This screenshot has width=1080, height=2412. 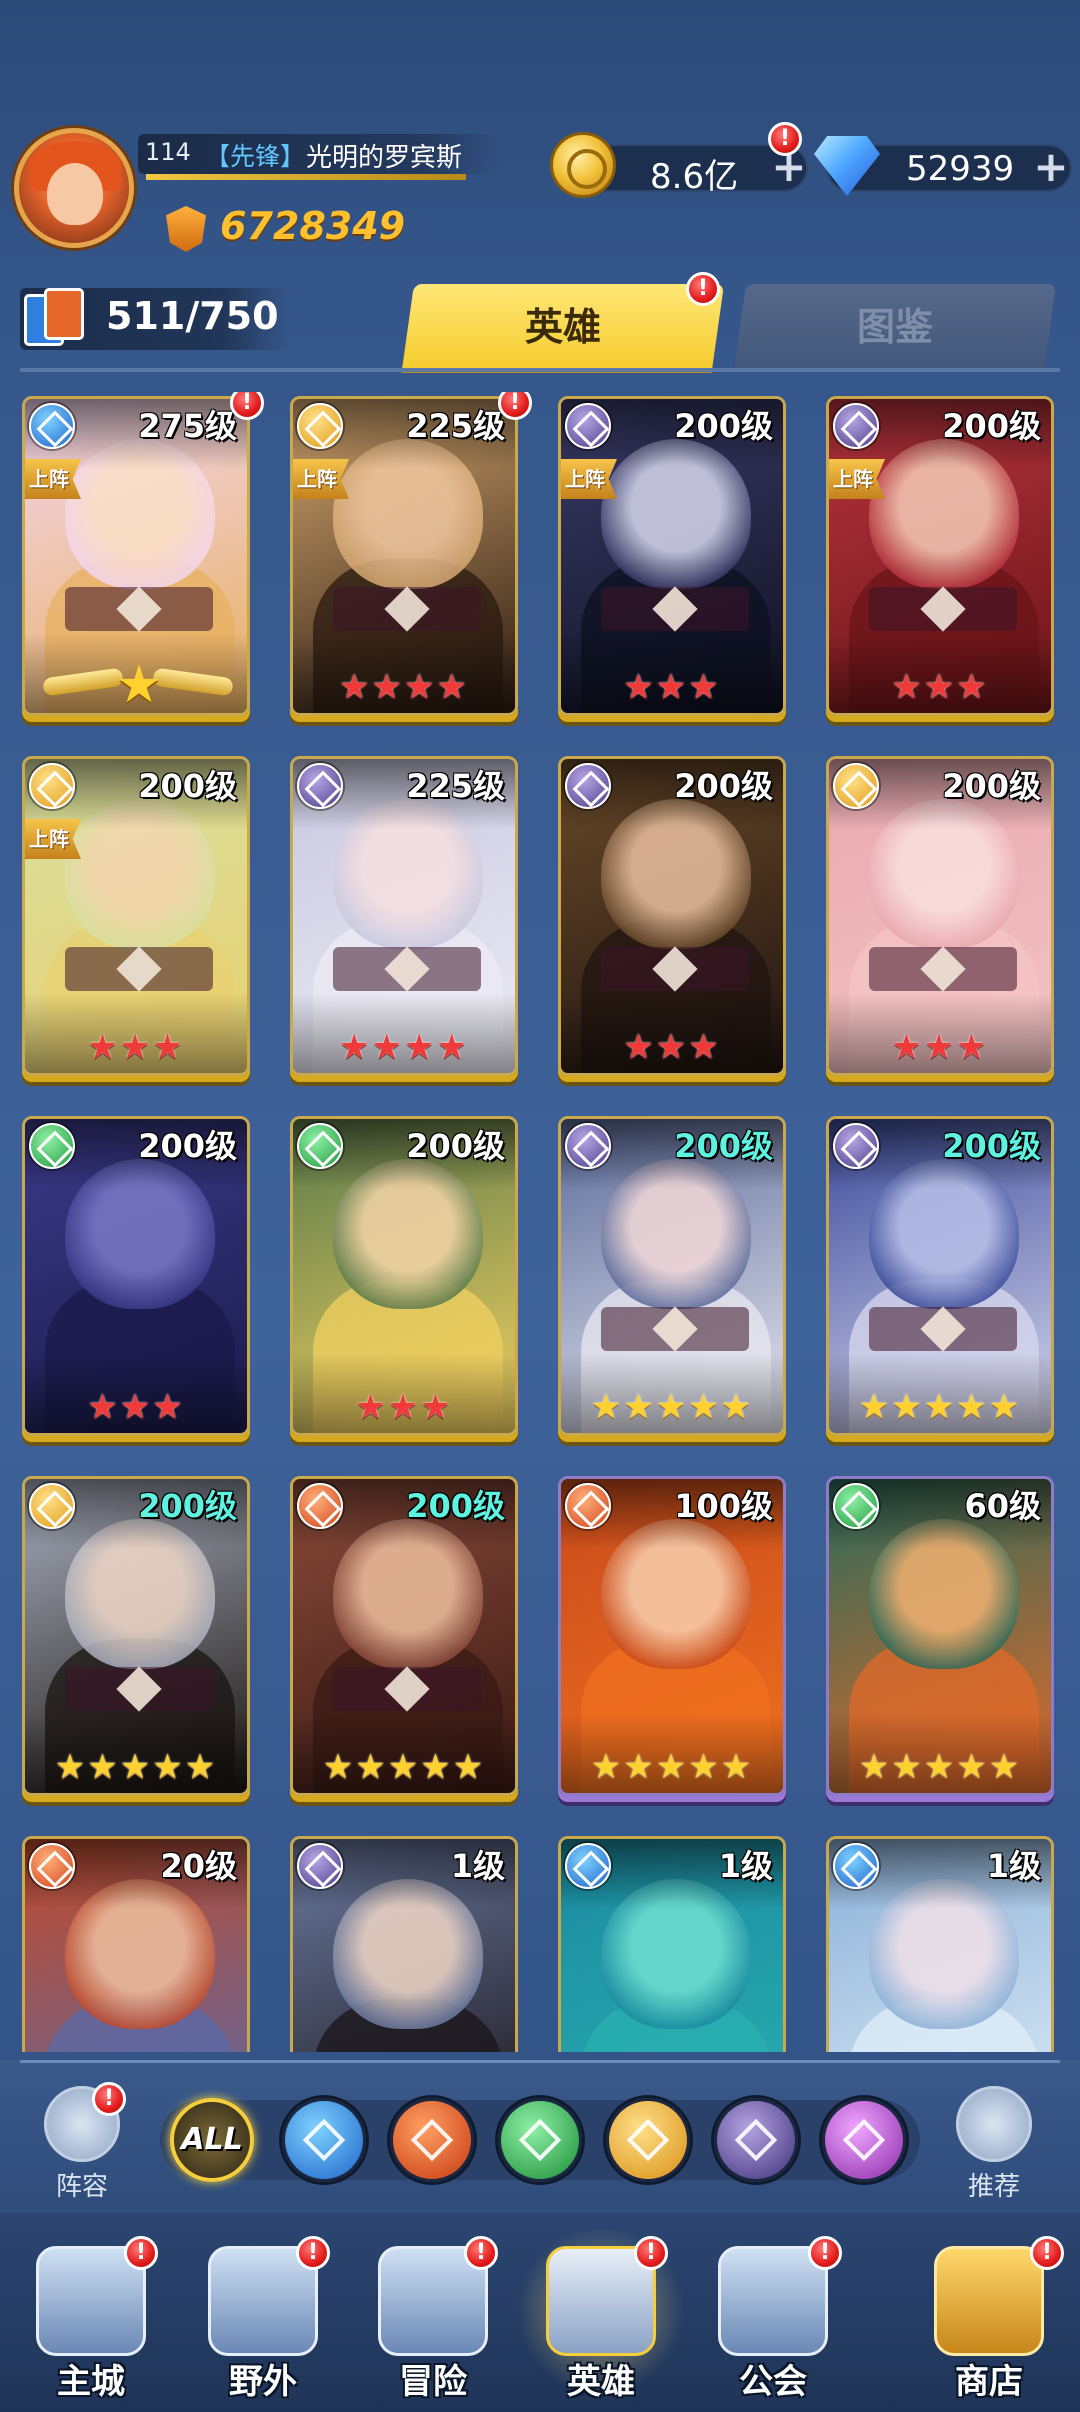 I want to click on player-level: 114, so click(x=168, y=152).